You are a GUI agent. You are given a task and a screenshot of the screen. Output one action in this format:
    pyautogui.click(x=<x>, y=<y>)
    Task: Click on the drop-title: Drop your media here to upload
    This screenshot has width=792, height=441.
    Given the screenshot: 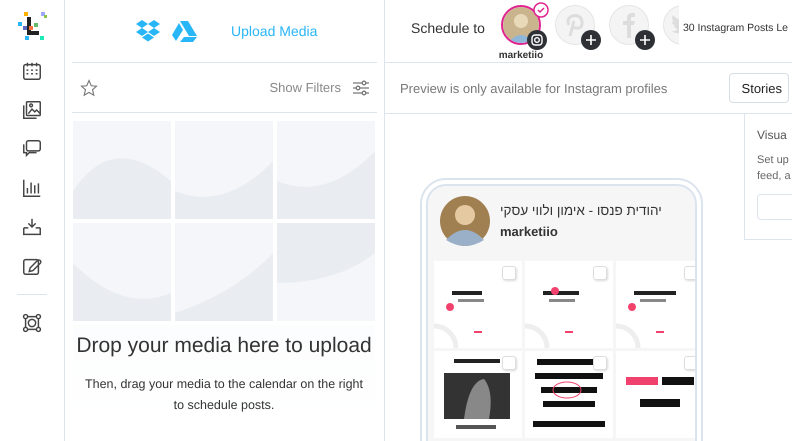 What is the action you would take?
    pyautogui.click(x=224, y=346)
    